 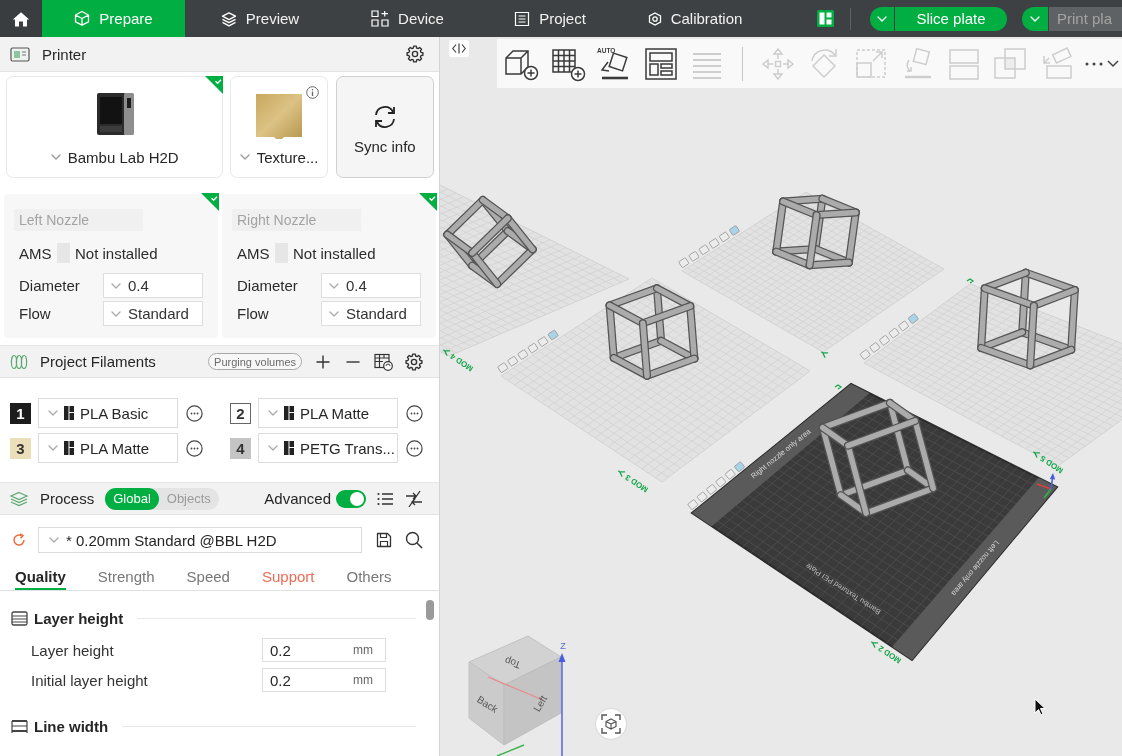 What do you see at coordinates (882, 18) in the screenshot?
I see `slice-options-button` at bounding box center [882, 18].